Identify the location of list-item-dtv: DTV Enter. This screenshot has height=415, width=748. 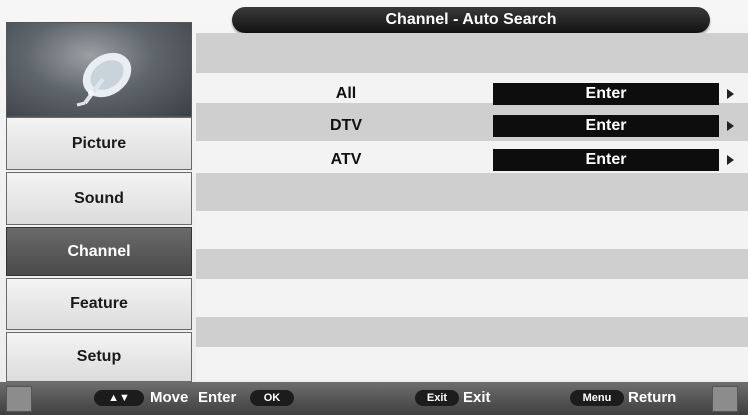
(472, 126).